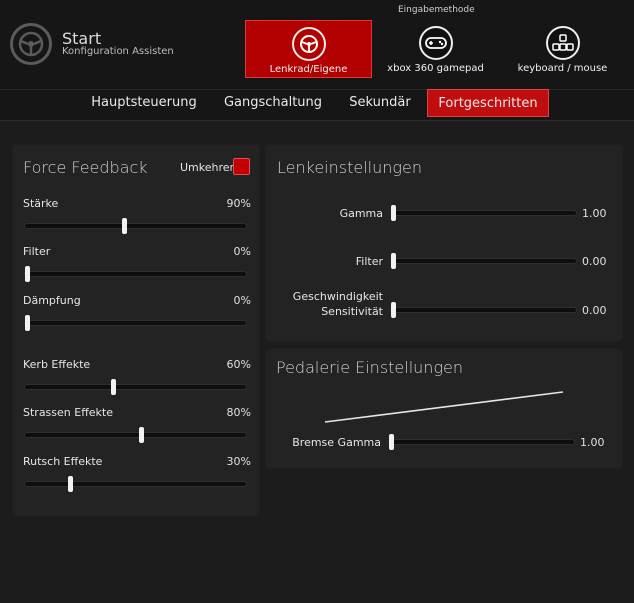 This screenshot has width=634, height=603. What do you see at coordinates (238, 412) in the screenshot?
I see `slider-value: 80%` at bounding box center [238, 412].